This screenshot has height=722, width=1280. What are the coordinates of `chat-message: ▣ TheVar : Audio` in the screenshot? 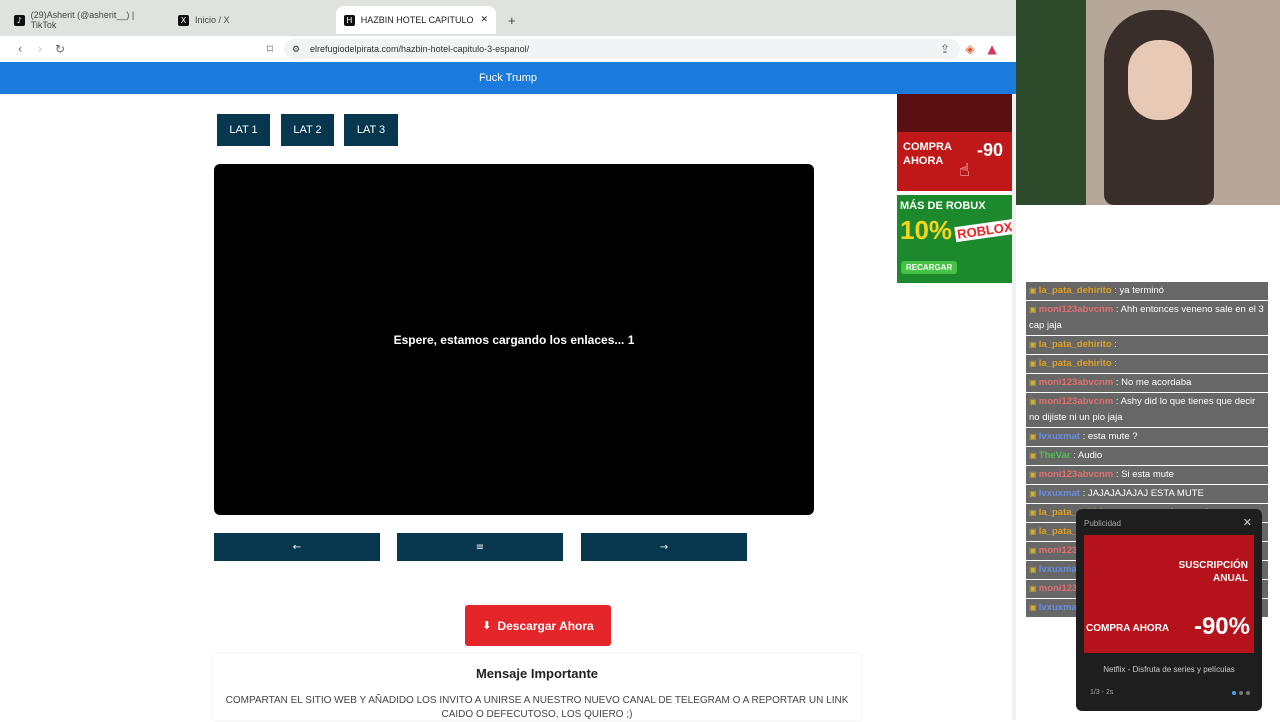 It's located at (1147, 456).